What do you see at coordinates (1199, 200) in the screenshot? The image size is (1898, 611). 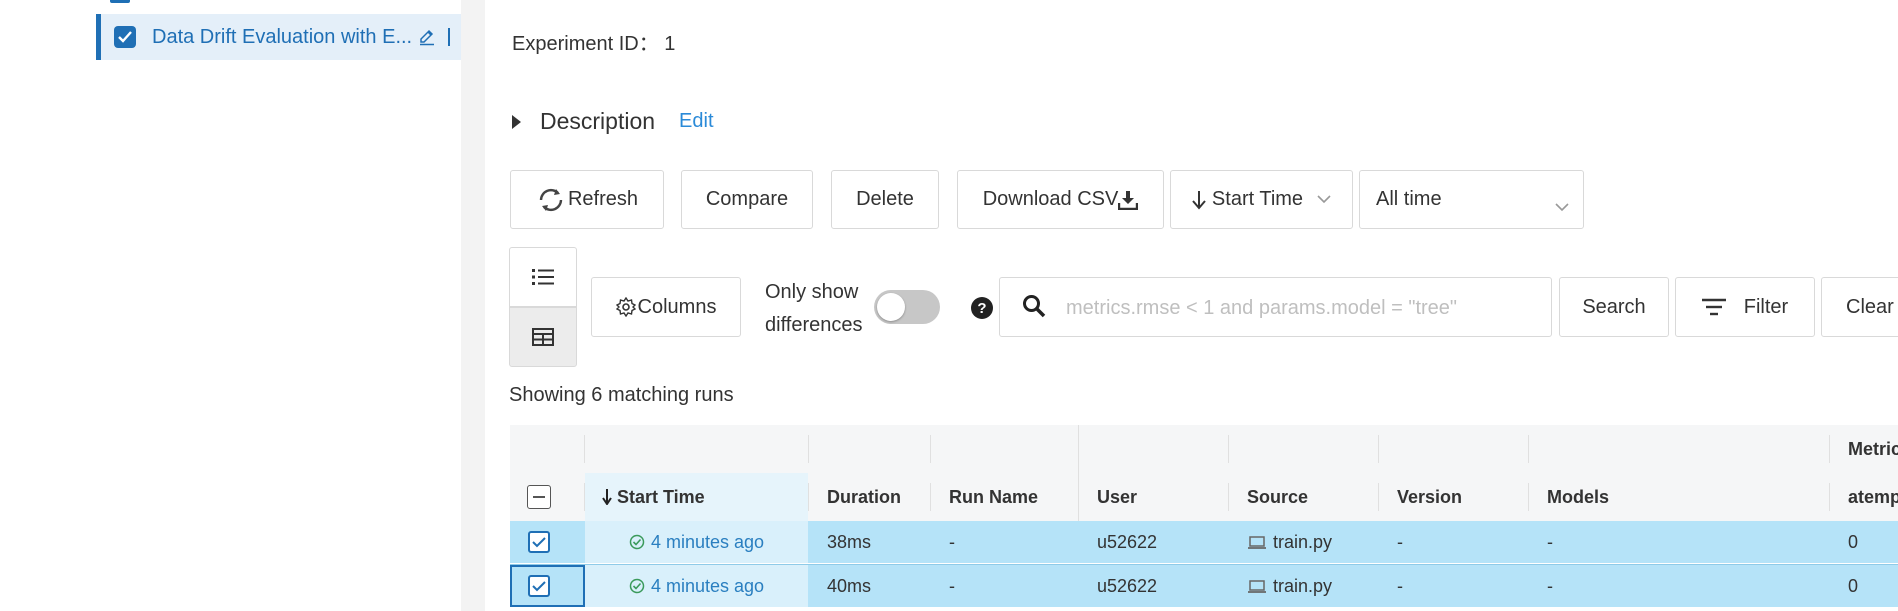 I see `arrow-down-icon` at bounding box center [1199, 200].